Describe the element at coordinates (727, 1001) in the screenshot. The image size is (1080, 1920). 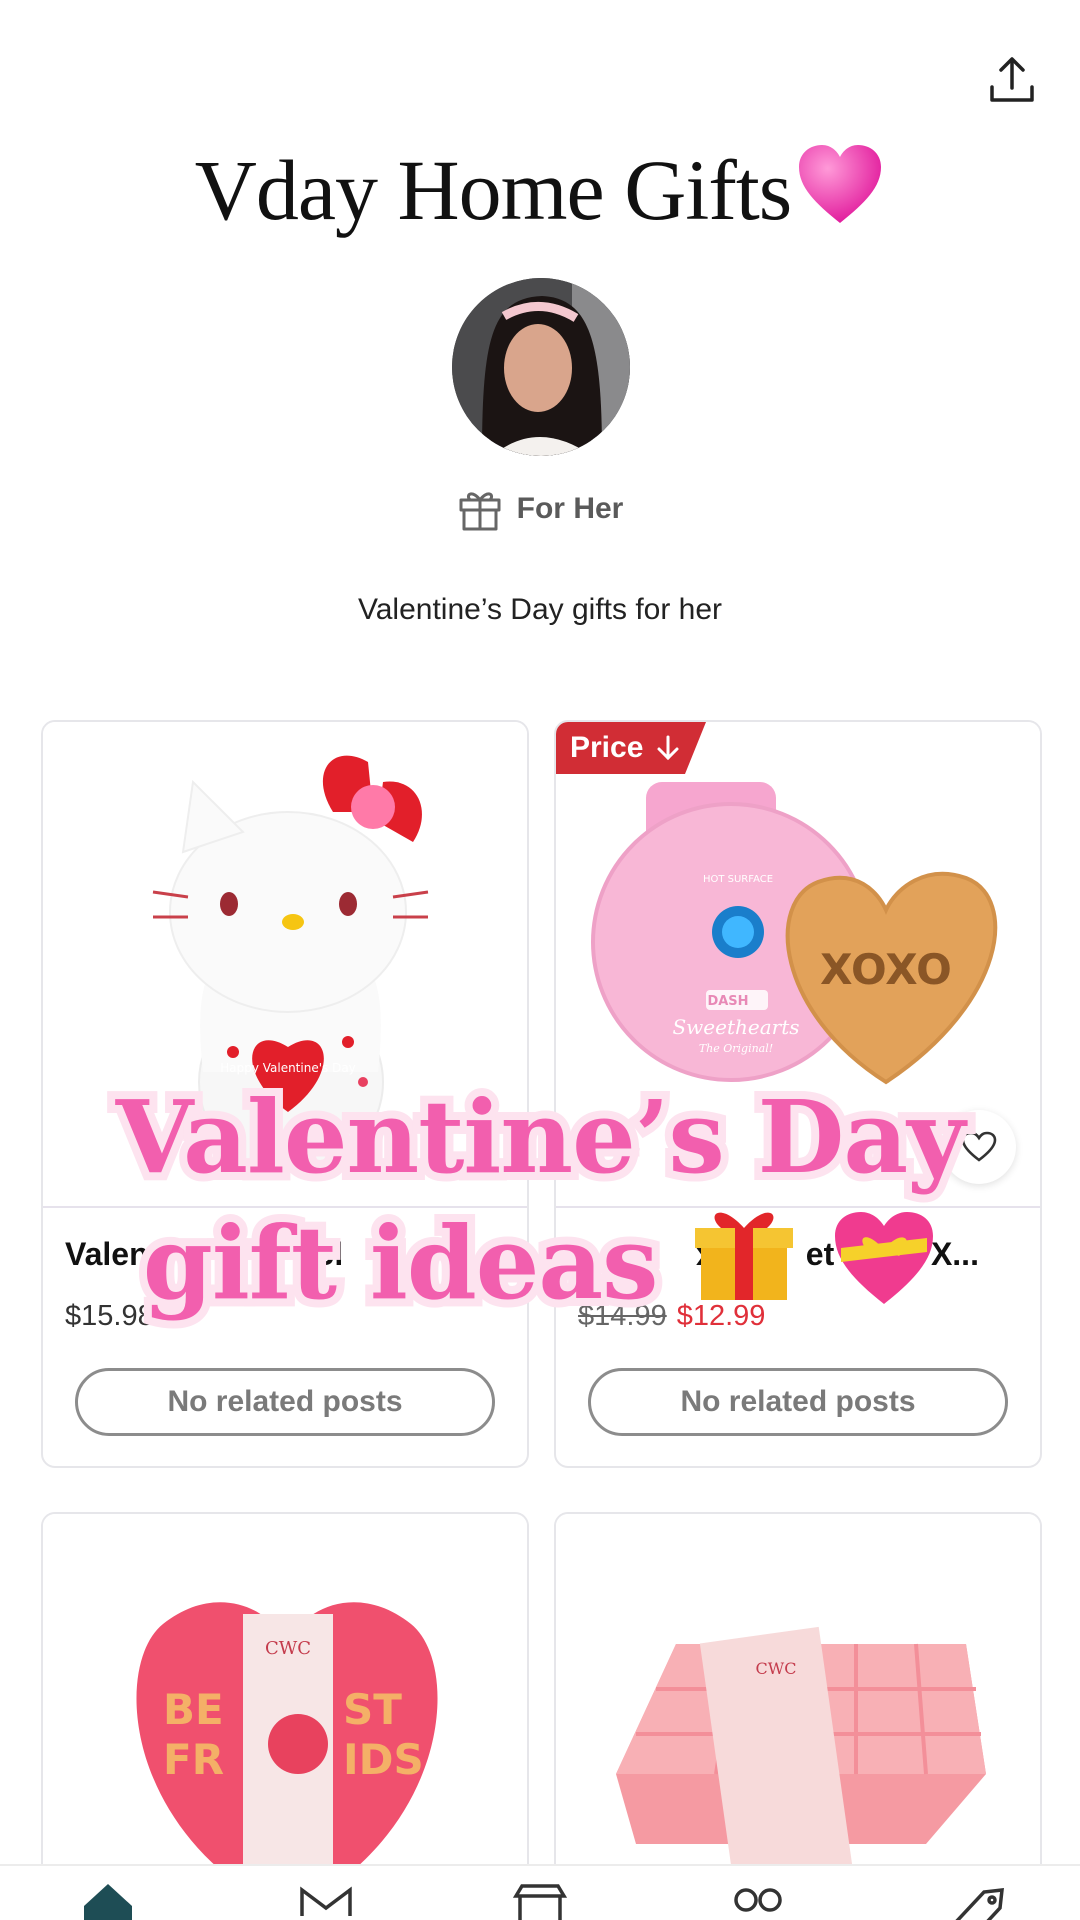
I see `dash-logo-text: DASH` at that location.